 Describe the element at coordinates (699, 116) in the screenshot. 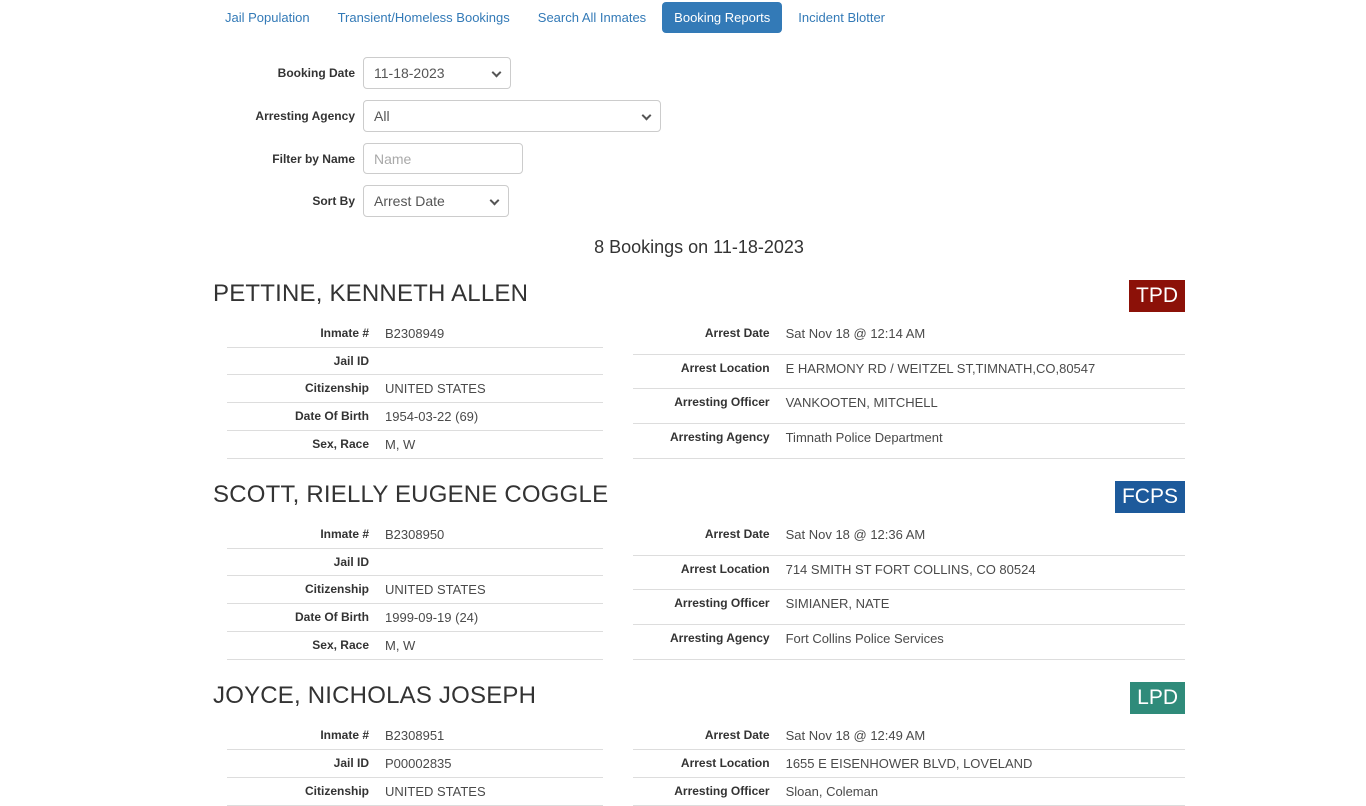

I see `arresting-agency-row: Arresting Agency All` at that location.